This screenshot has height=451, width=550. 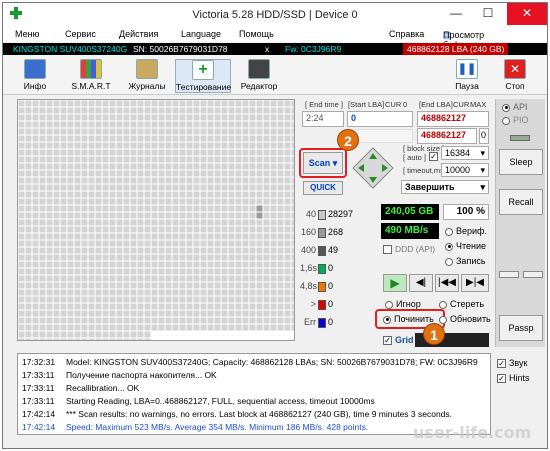 I want to click on tab-journals: Журналы, so click(x=147, y=75).